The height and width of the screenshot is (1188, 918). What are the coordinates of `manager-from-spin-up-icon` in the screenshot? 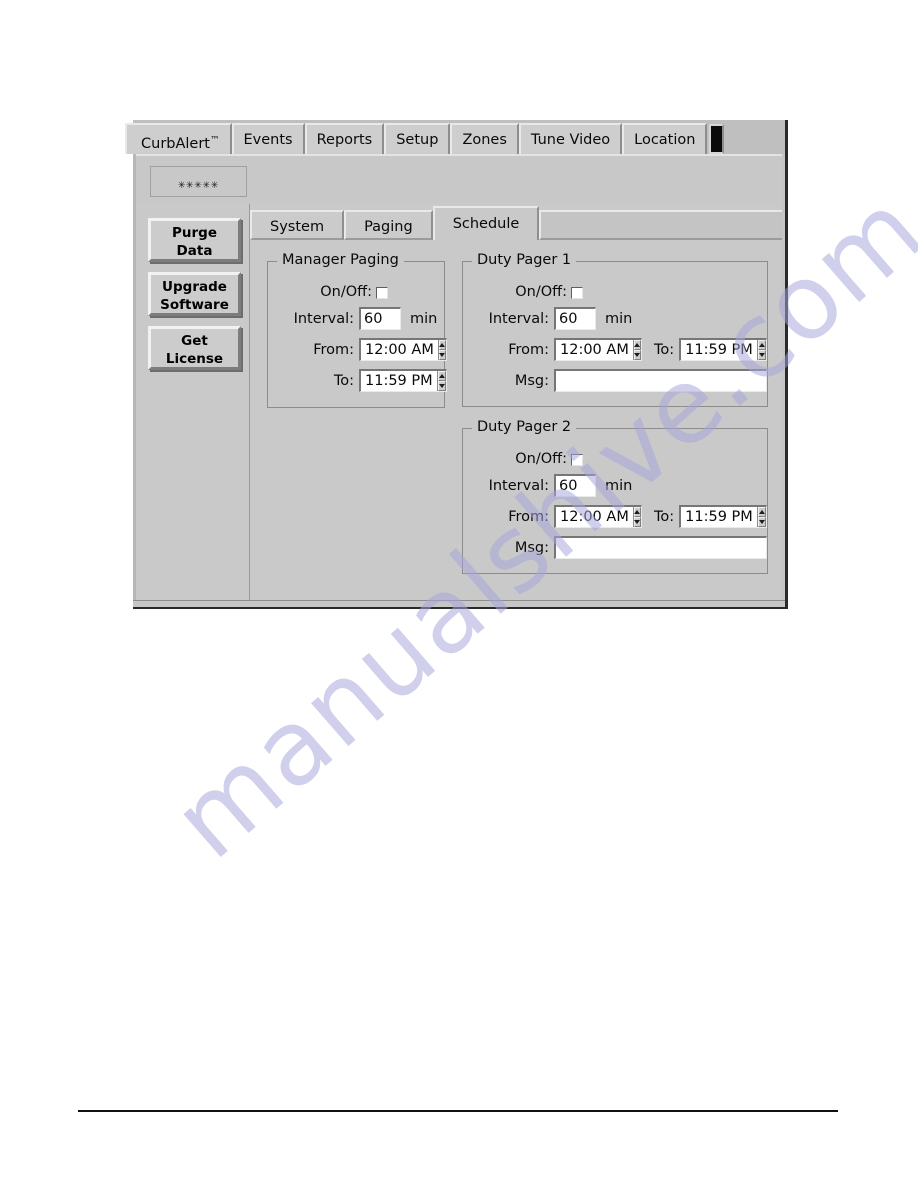 It's located at (442, 345).